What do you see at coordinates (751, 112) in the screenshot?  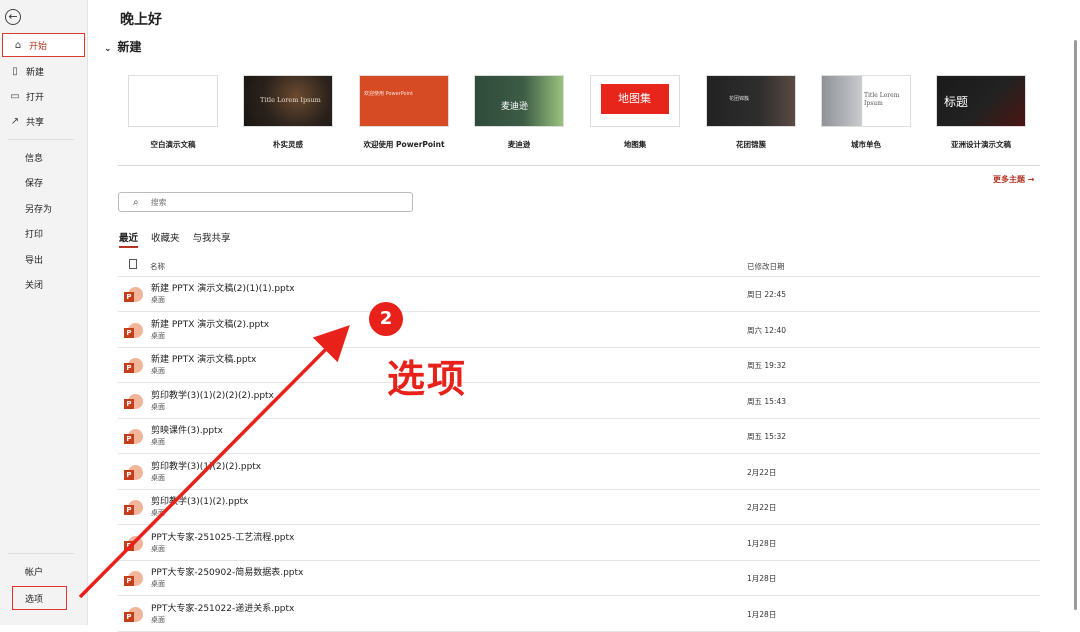 I see `template-flowers: 花团锦簇 花团锦簇` at bounding box center [751, 112].